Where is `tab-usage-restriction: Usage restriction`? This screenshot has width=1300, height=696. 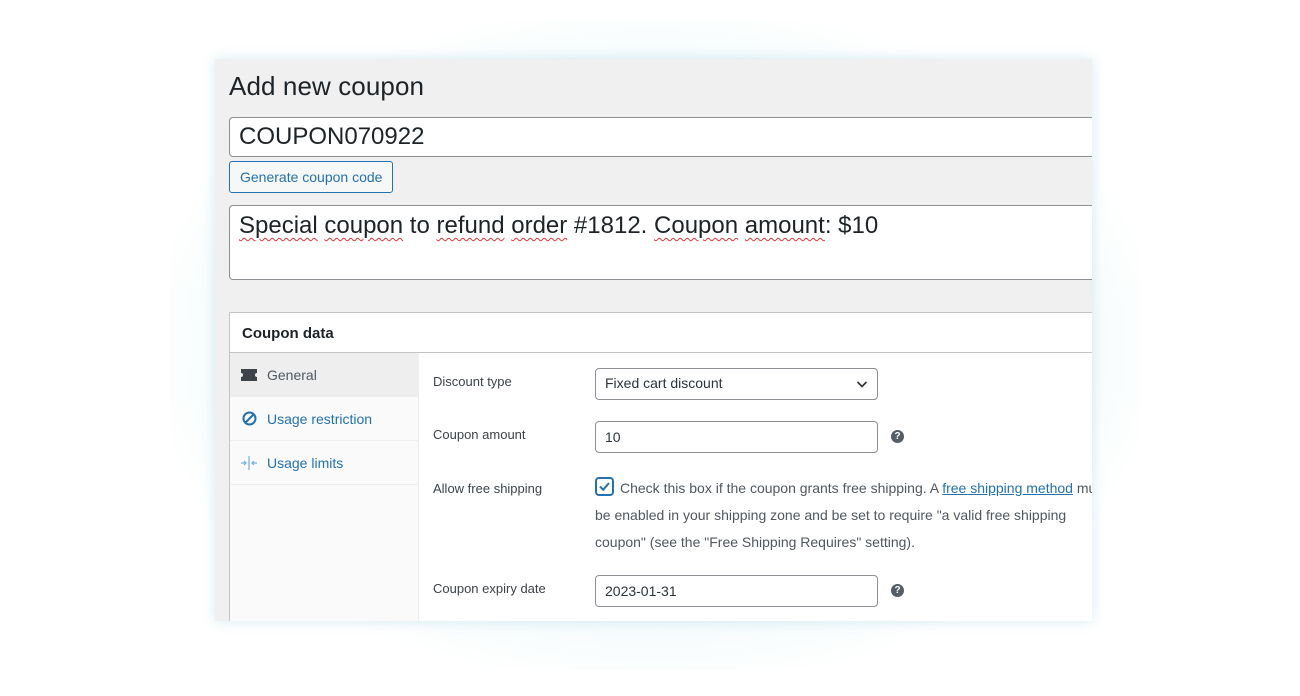 tab-usage-restriction: Usage restriction is located at coordinates (324, 419).